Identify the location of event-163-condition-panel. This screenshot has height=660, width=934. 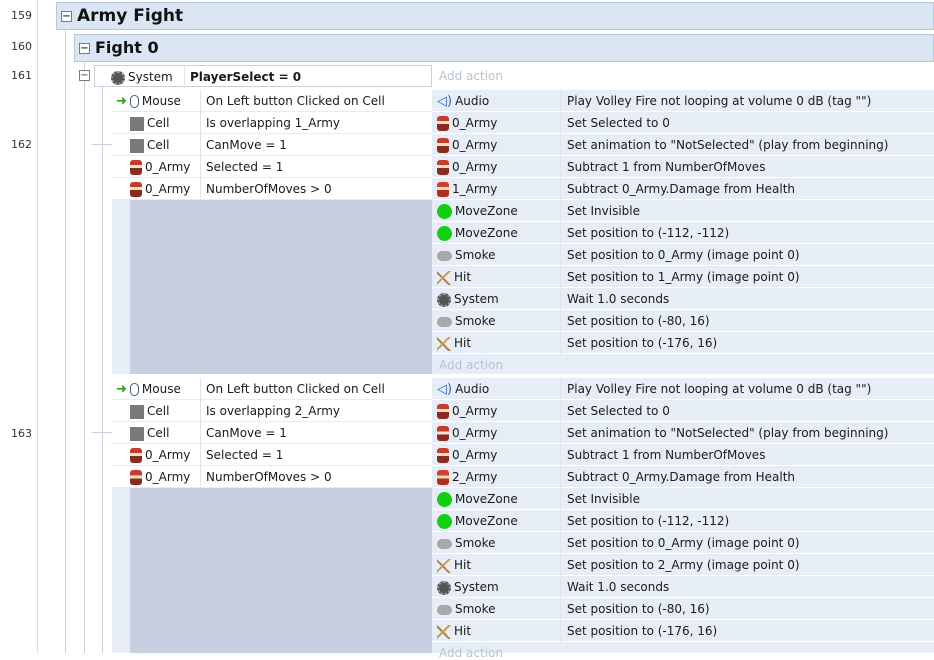
(281, 570).